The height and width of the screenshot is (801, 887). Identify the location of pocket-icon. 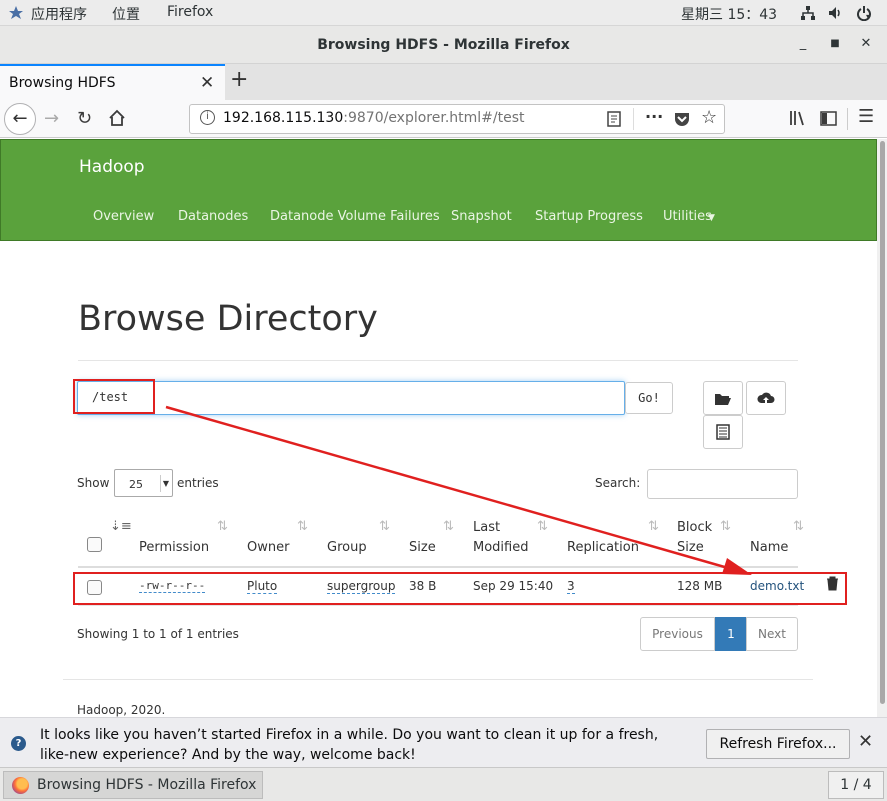
(682, 121).